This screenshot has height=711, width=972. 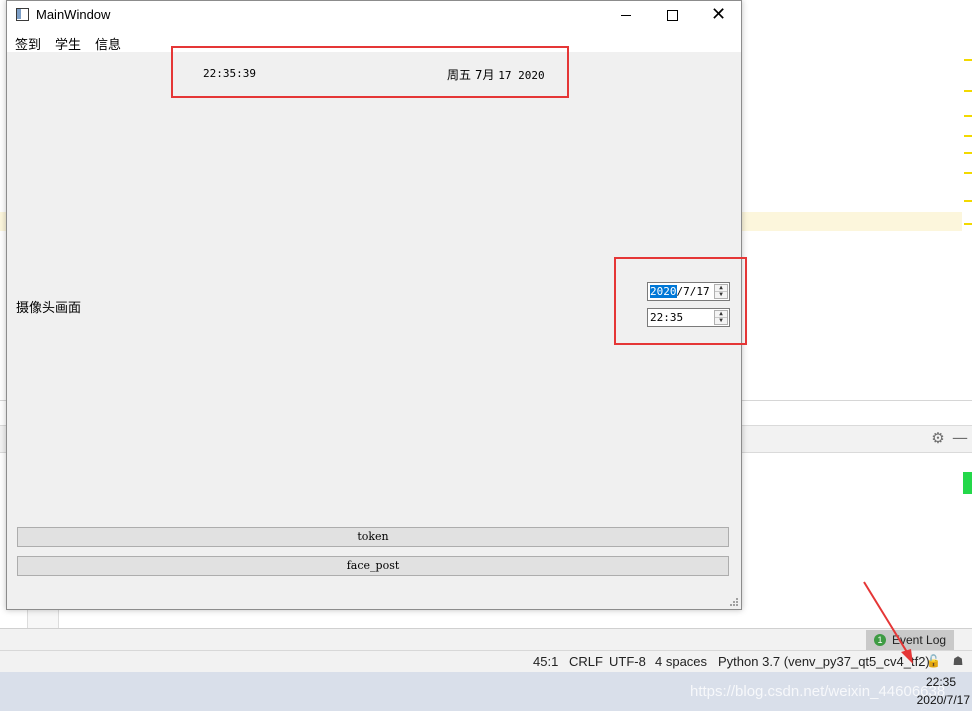 I want to click on indent-setting: 4 spaces, so click(x=681, y=661).